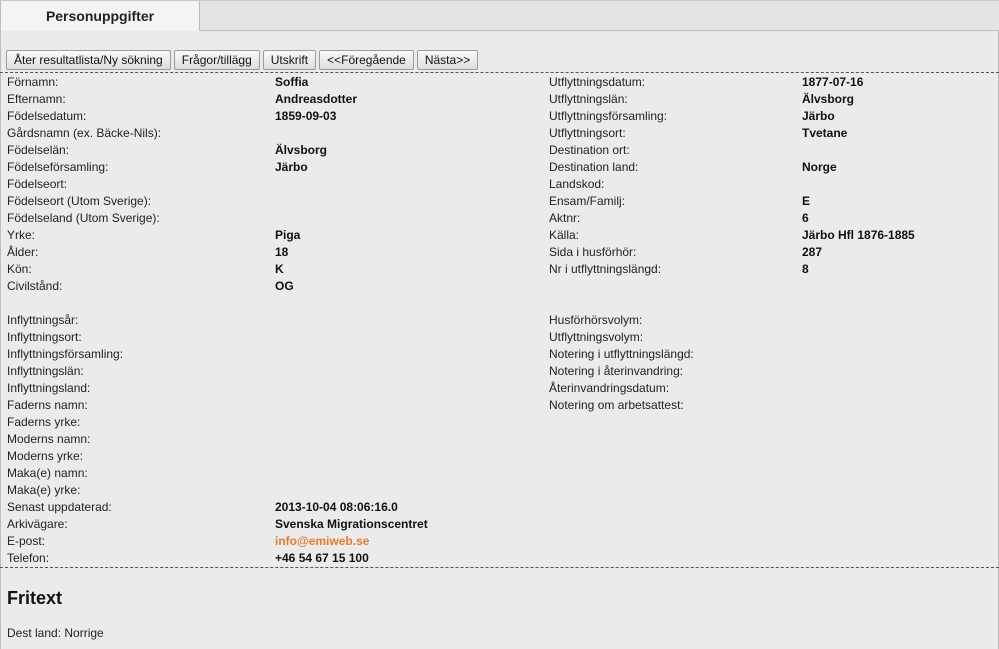 The height and width of the screenshot is (649, 999). Describe the element at coordinates (771, 354) in the screenshot. I see `right-detail-row: Notering i utflyttningslängd:` at that location.